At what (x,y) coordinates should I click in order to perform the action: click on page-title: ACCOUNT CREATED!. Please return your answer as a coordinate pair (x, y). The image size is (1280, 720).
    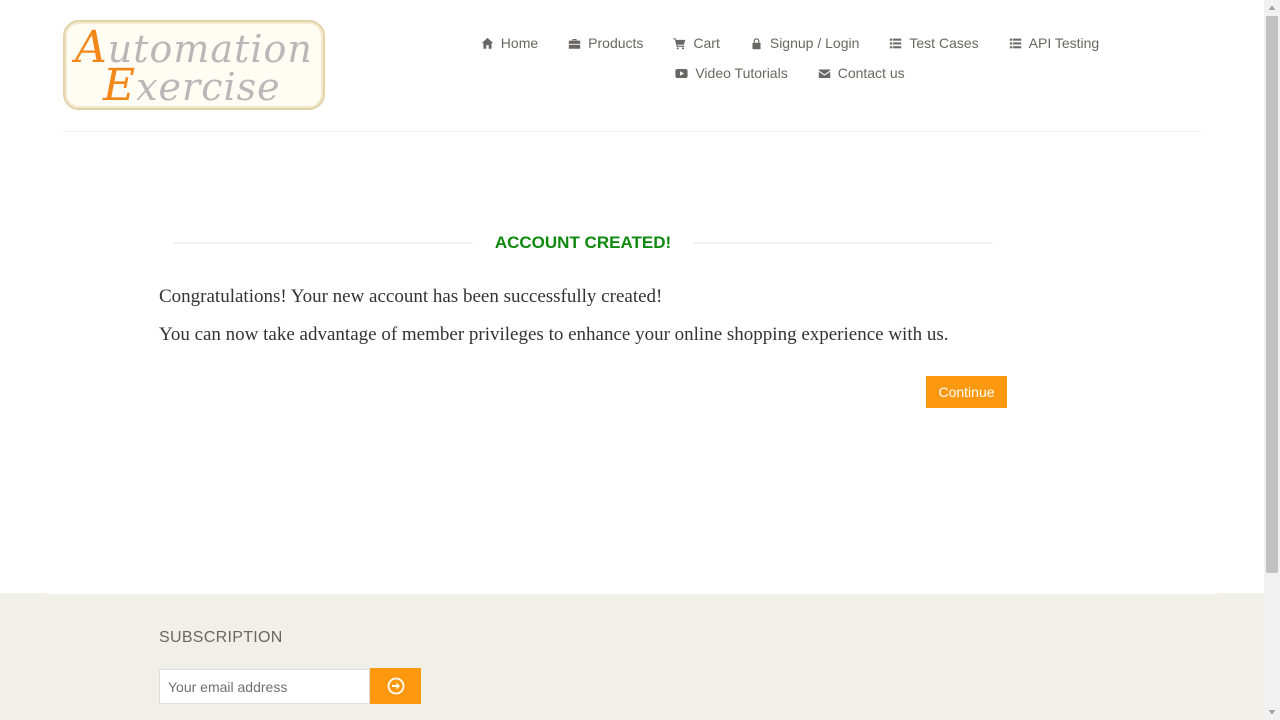
    Looking at the image, I should click on (583, 242).